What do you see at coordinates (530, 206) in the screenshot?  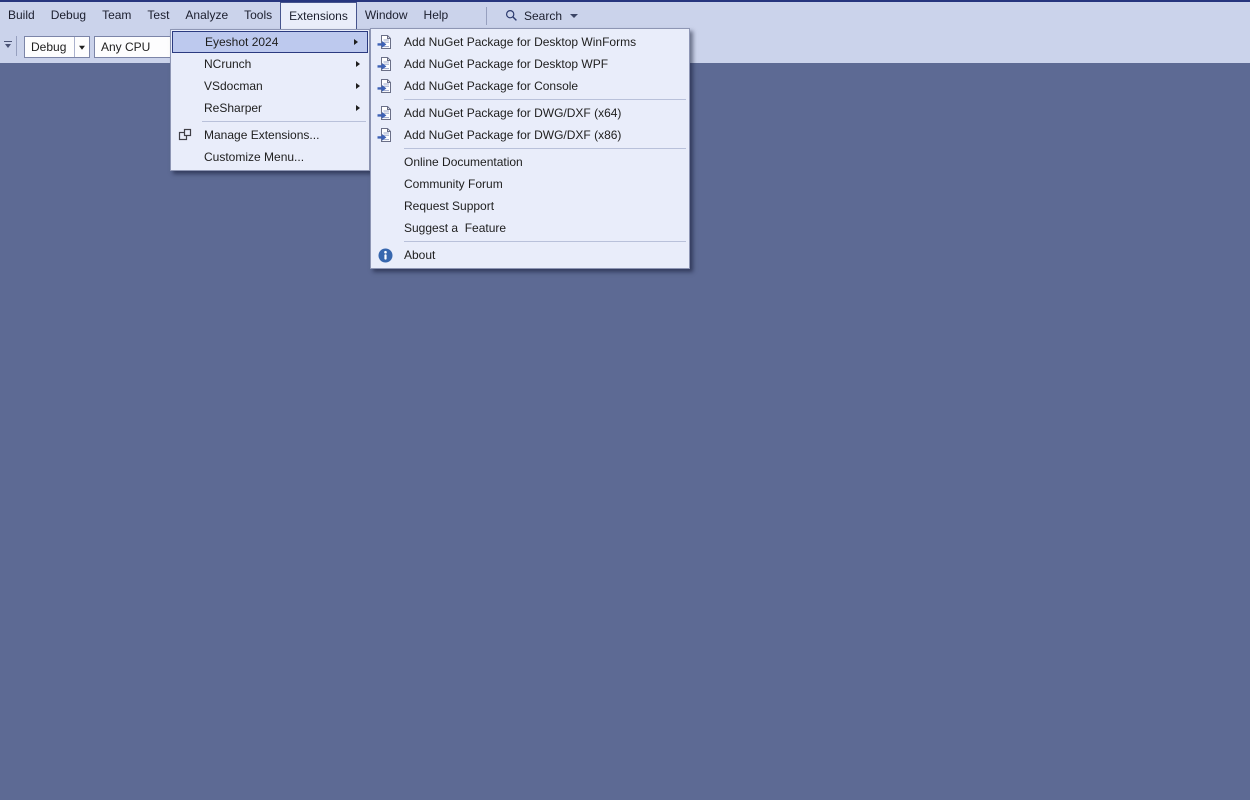 I see `menu-item-request-support: Request Support` at bounding box center [530, 206].